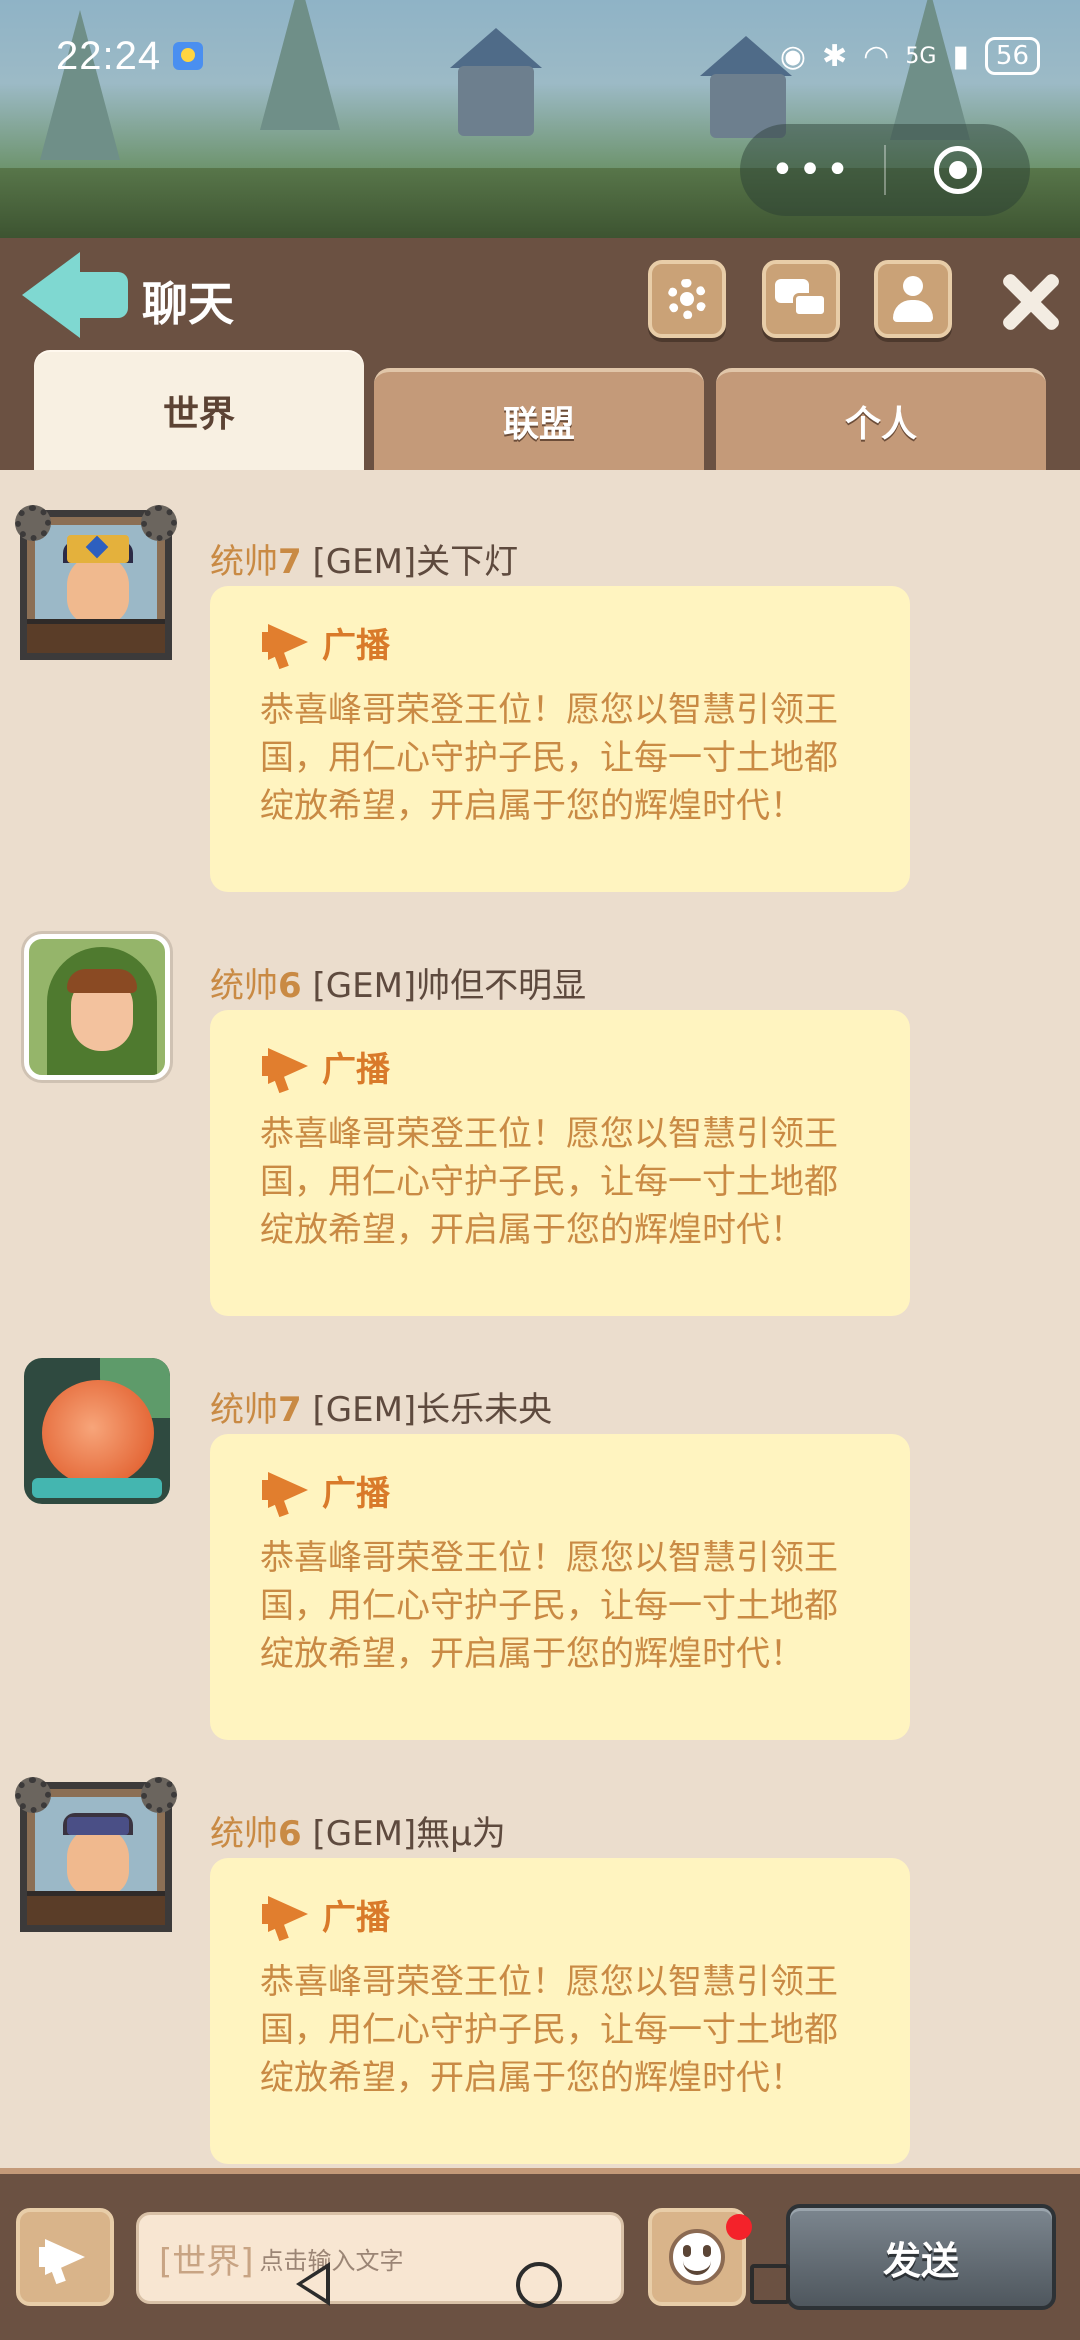  What do you see at coordinates (793, 56) in the screenshot?
I see `eye-icon: ◉` at bounding box center [793, 56].